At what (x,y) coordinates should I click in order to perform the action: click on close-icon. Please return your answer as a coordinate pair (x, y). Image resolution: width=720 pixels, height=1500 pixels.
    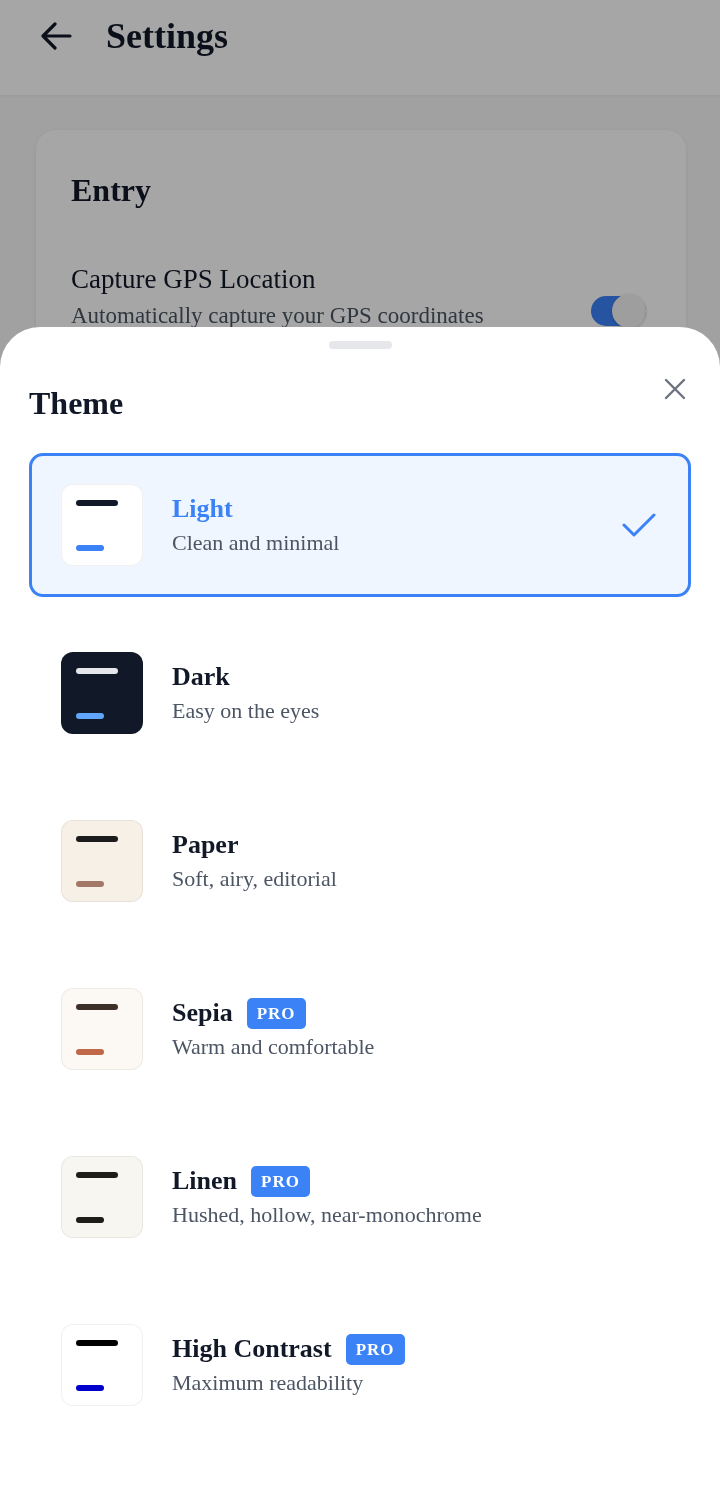
    Looking at the image, I should click on (675, 389).